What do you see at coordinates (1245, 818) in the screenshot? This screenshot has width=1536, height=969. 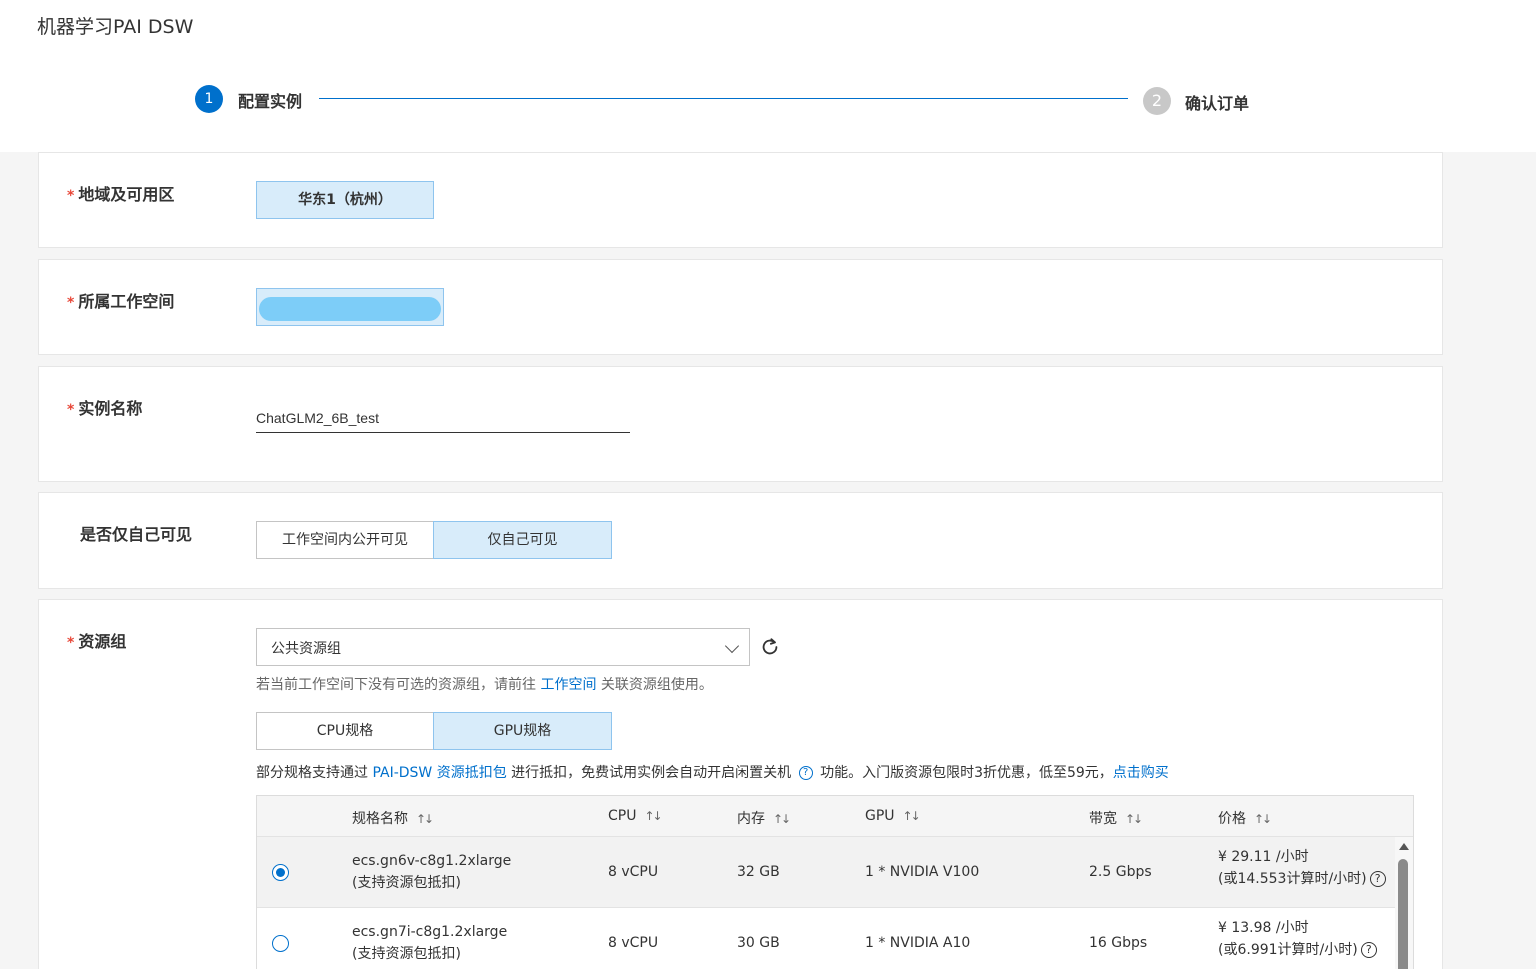 I see `col-price: 价格 ↑↓` at bounding box center [1245, 818].